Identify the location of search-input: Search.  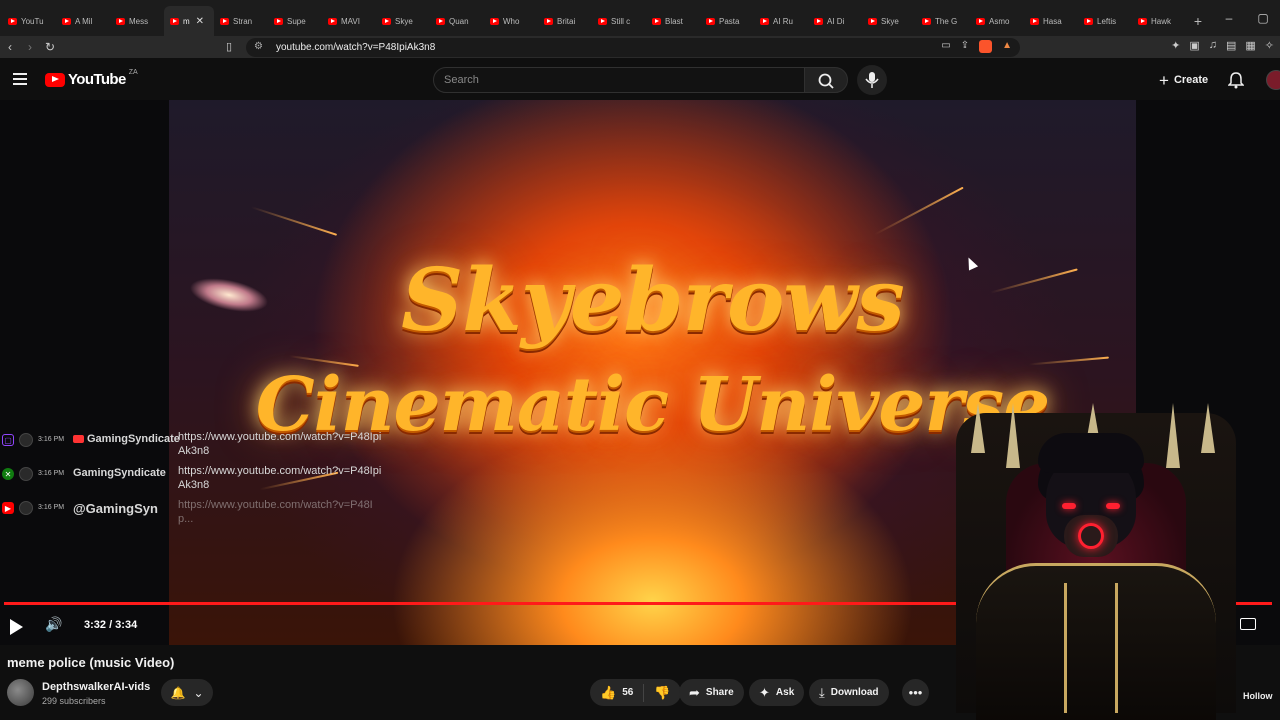
(619, 80).